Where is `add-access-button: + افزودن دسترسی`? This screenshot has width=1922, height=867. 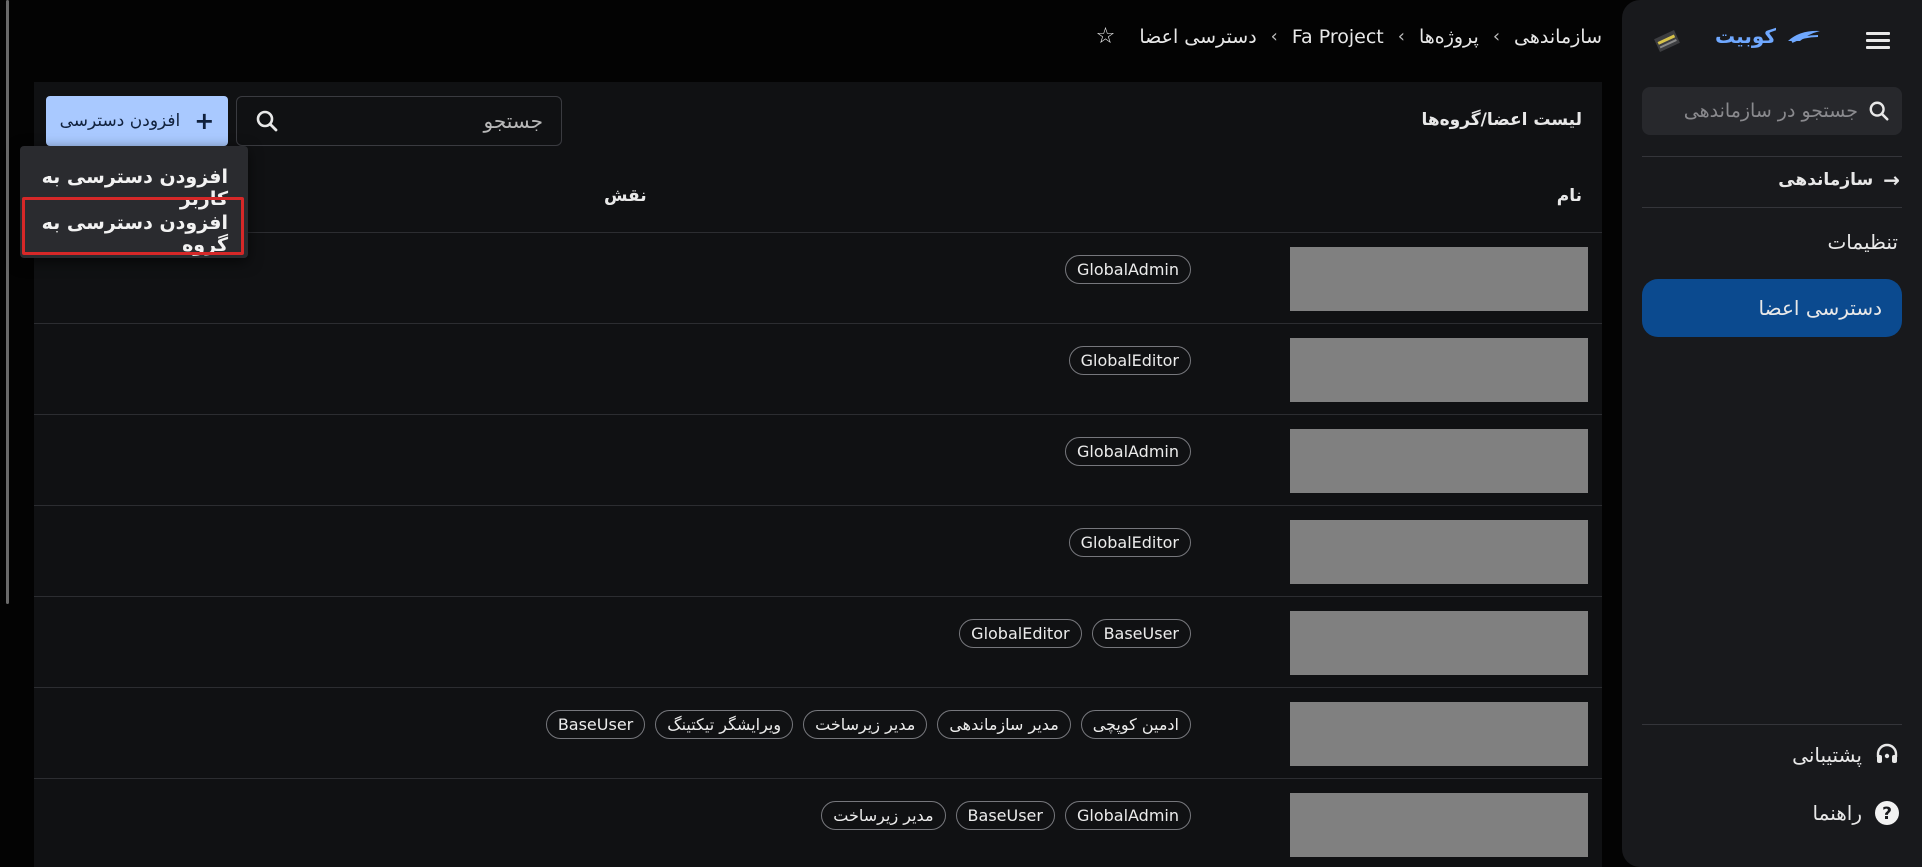
add-access-button: + افزودن دسترسی is located at coordinates (137, 121).